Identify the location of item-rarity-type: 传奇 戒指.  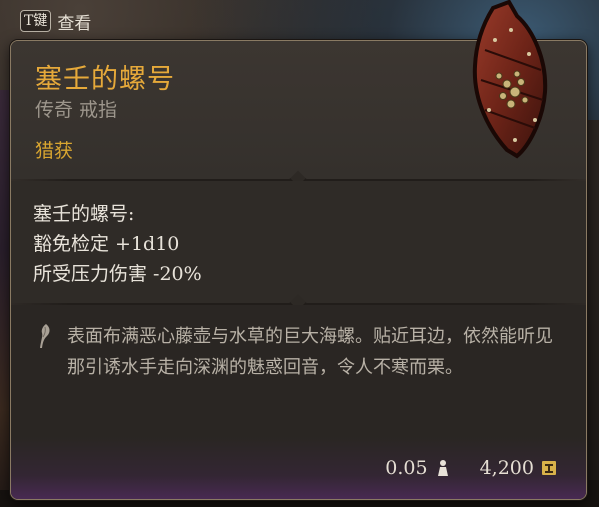
(76, 110).